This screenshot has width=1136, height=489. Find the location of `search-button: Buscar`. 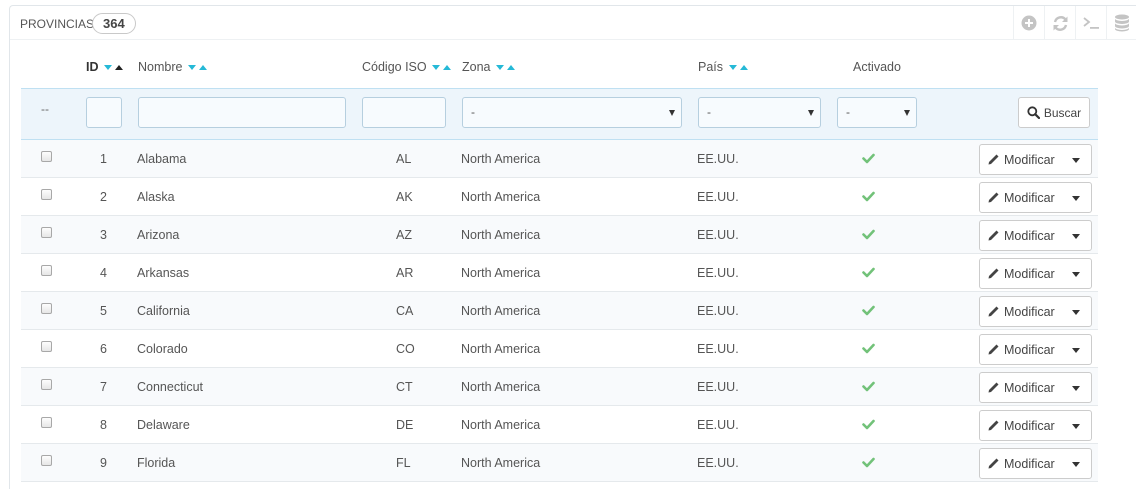

search-button: Buscar is located at coordinates (1054, 112).